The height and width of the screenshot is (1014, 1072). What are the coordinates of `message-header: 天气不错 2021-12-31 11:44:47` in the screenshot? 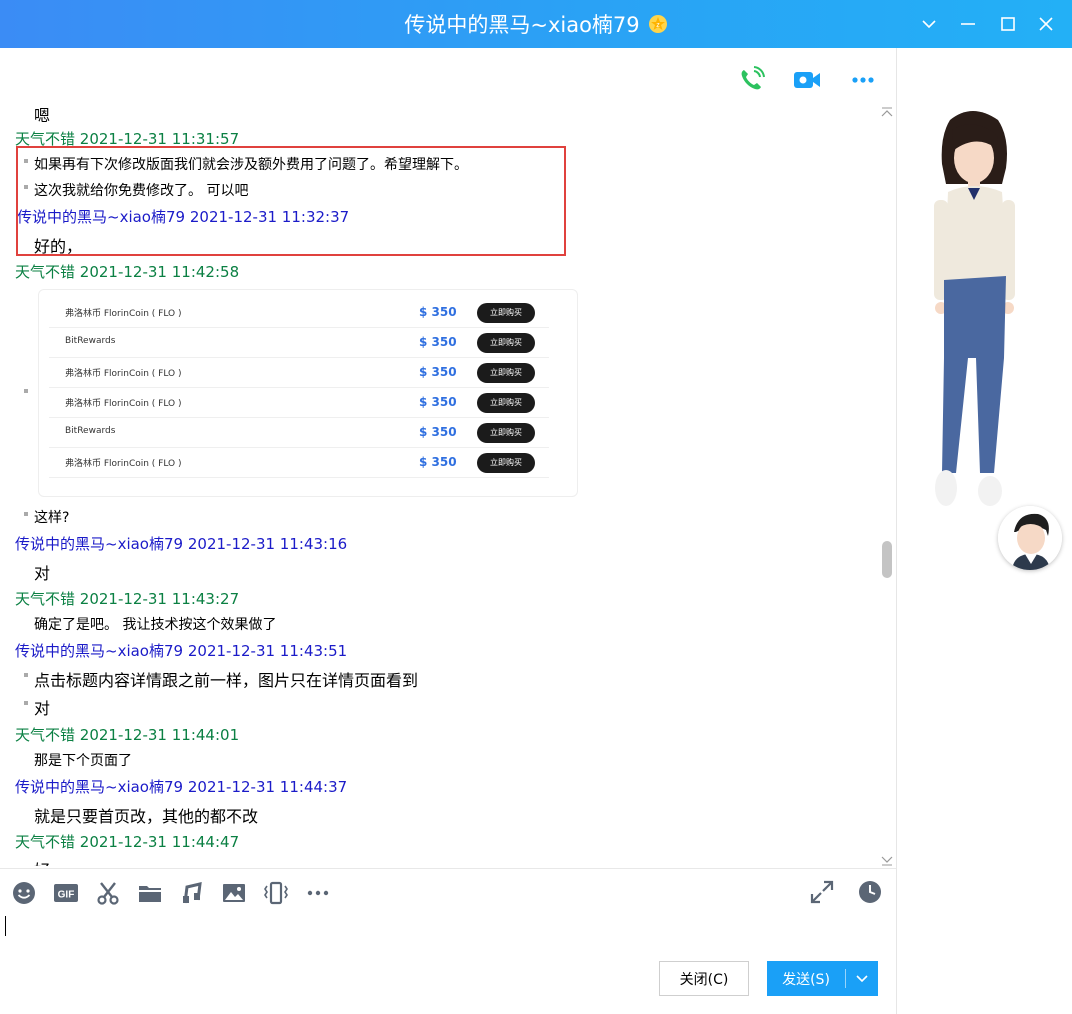 It's located at (127, 841).